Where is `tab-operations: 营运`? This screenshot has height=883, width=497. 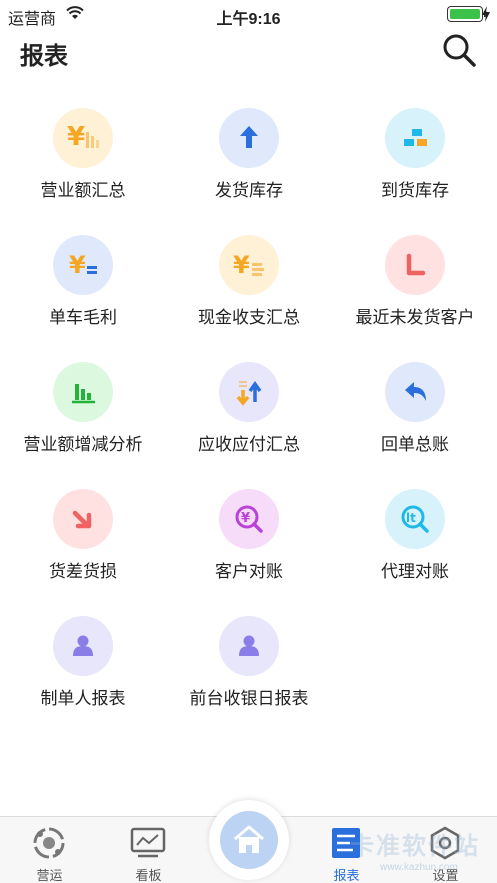
tab-operations: 营运 is located at coordinates (49, 850).